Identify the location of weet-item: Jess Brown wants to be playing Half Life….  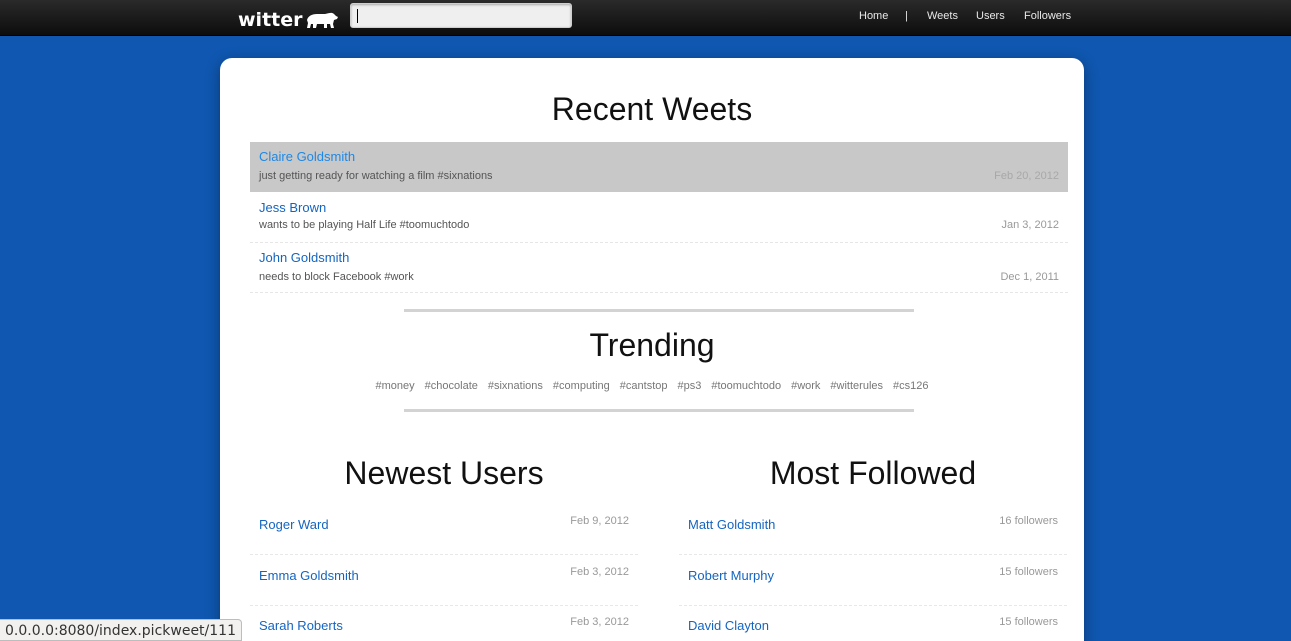
(659, 218).